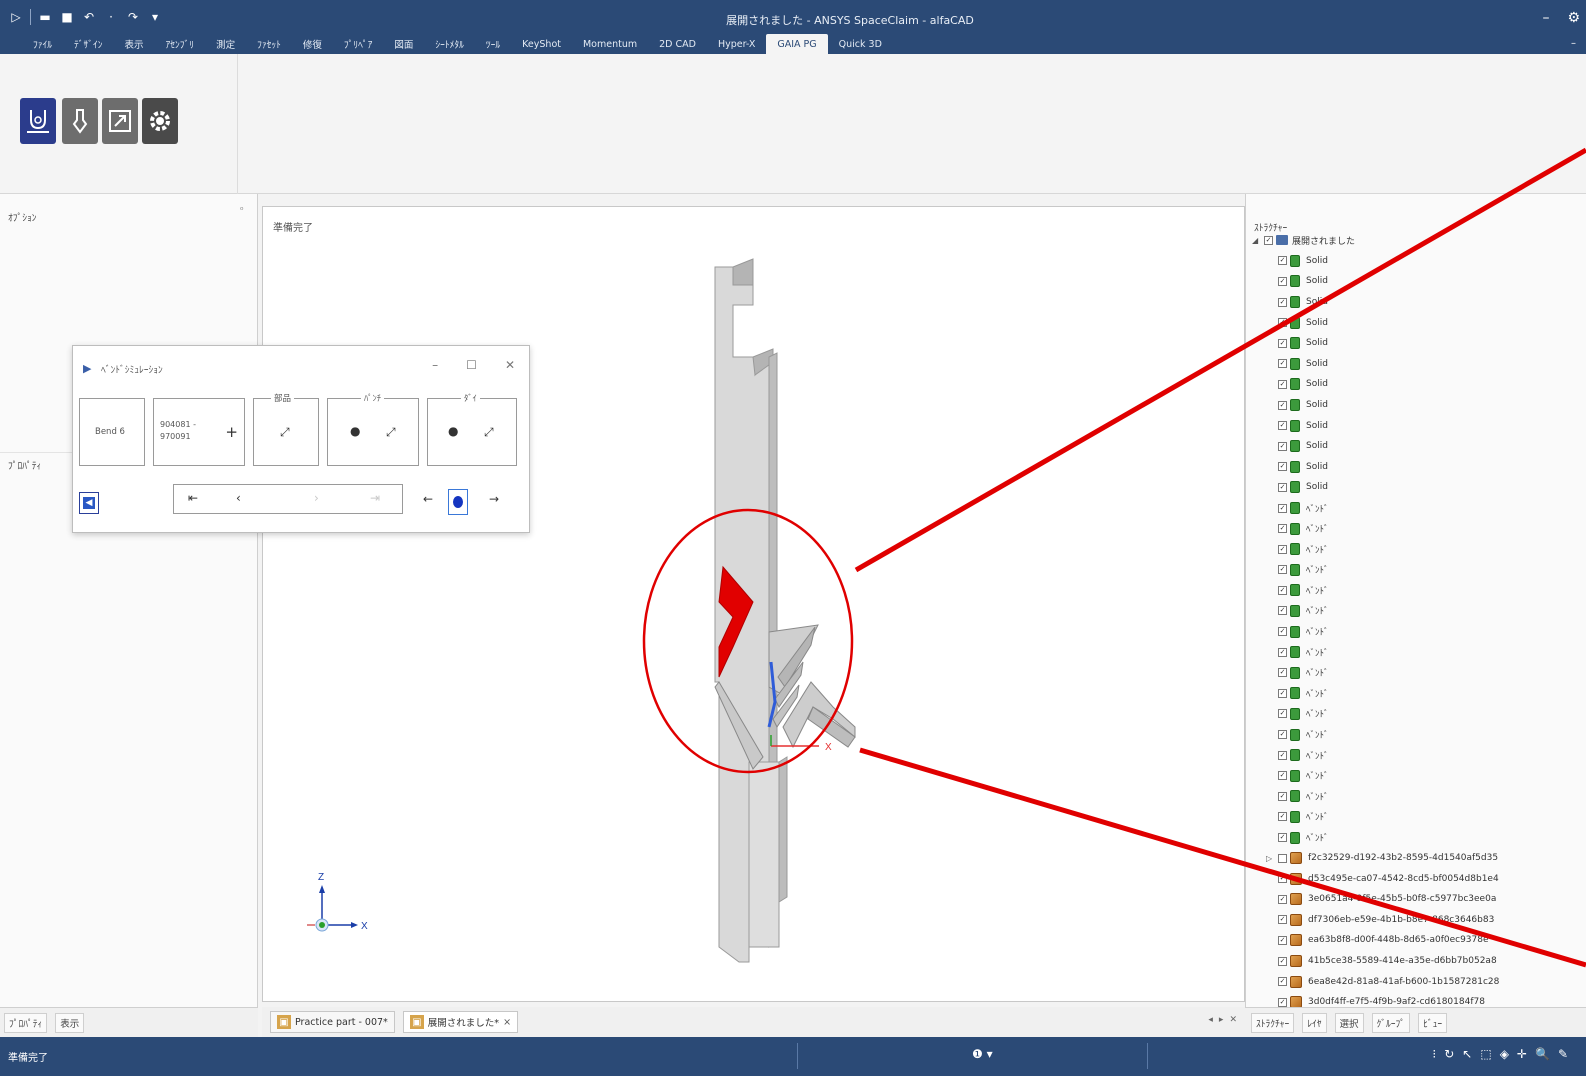 The width and height of the screenshot is (1586, 1076). Describe the element at coordinates (38, 121) in the screenshot. I see `bend-tool-button` at that location.